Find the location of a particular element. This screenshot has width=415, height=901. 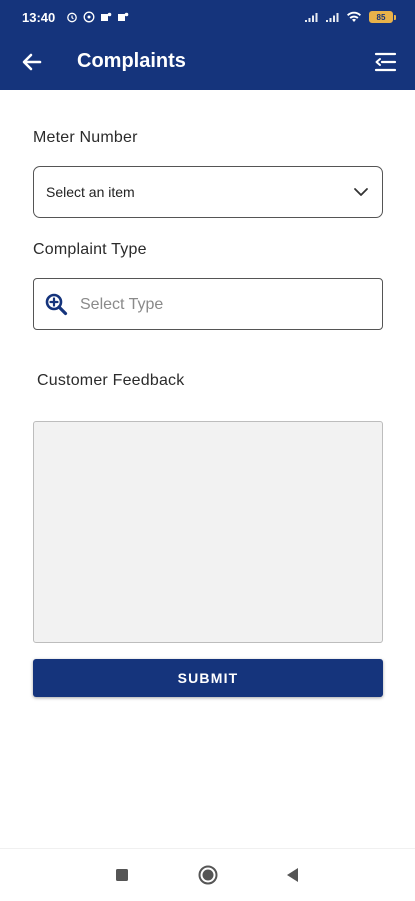

page-title: Complaints is located at coordinates (131, 61).